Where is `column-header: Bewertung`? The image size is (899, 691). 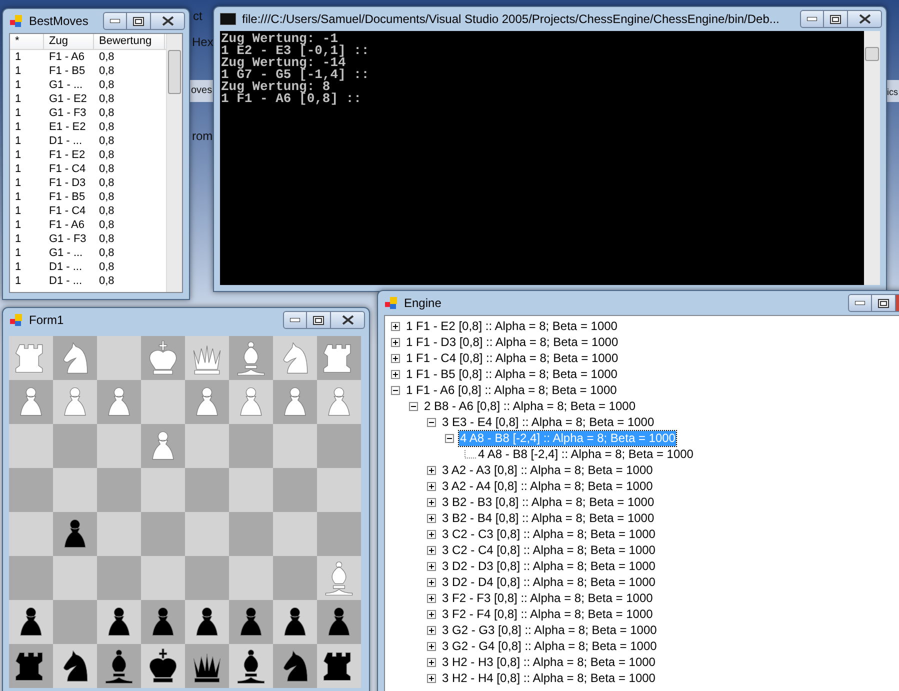
column-header: Bewertung is located at coordinates (129, 41).